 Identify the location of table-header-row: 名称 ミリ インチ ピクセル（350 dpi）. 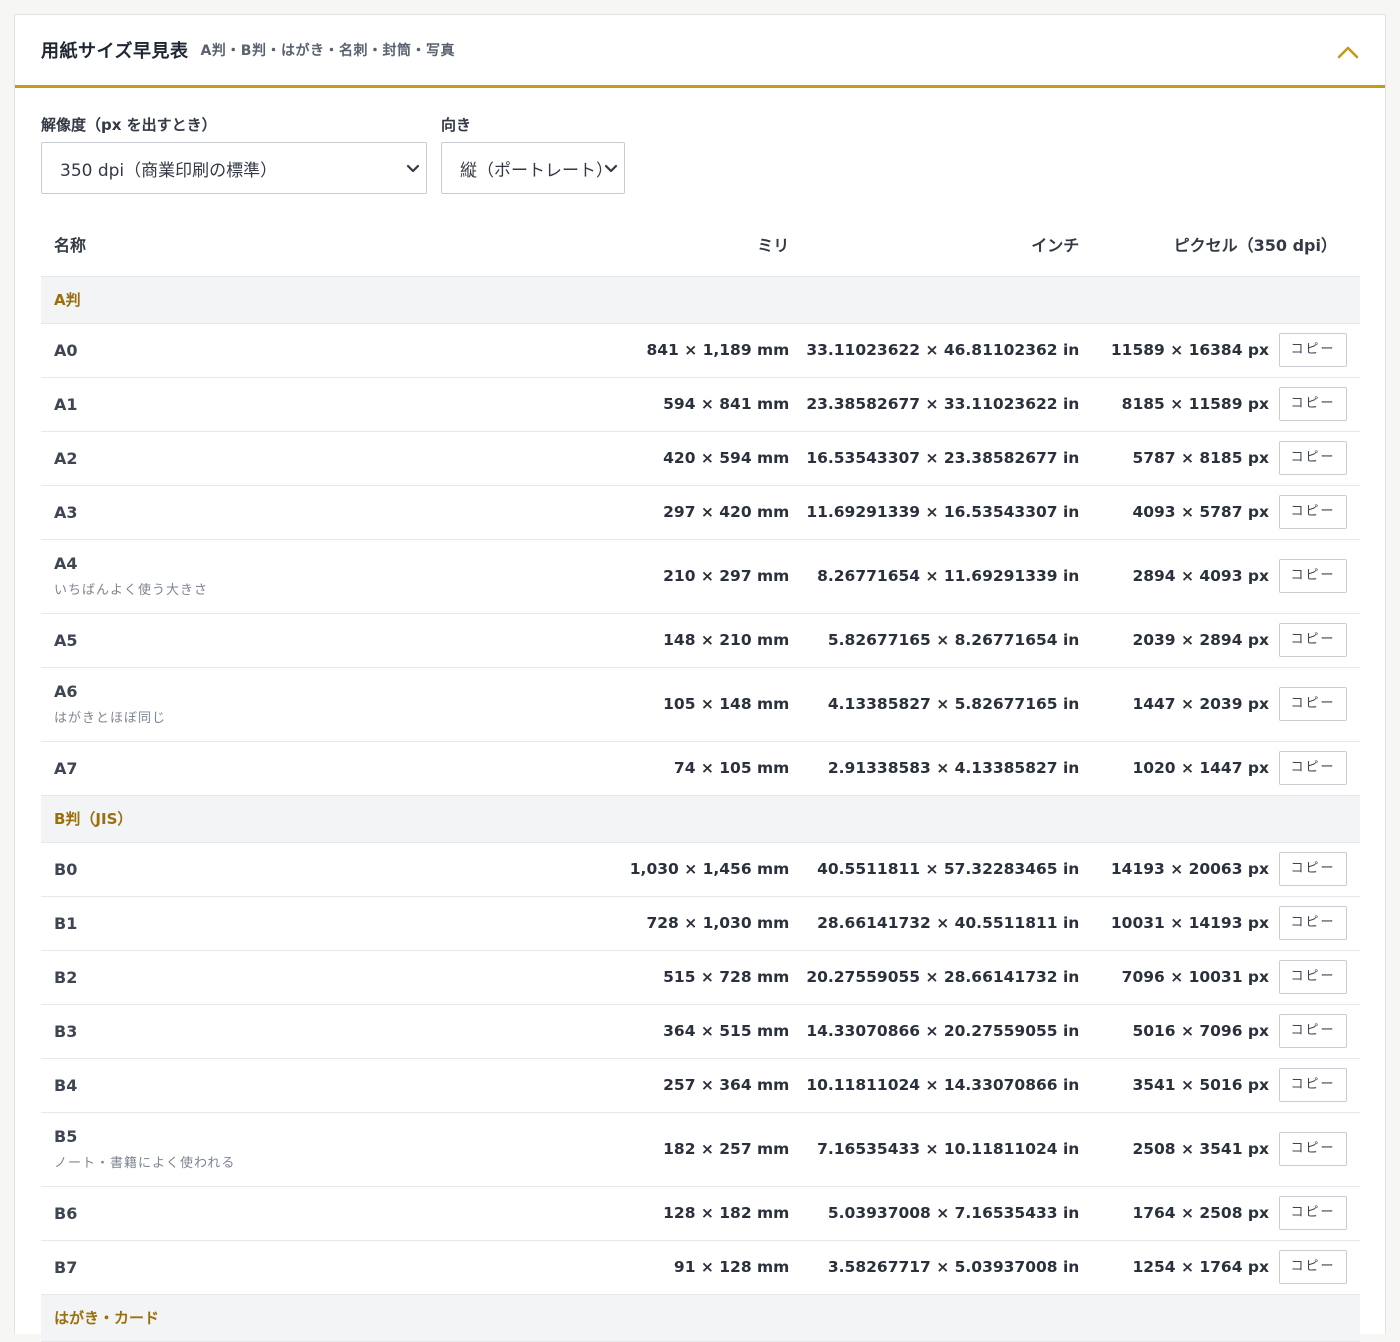
(700, 244).